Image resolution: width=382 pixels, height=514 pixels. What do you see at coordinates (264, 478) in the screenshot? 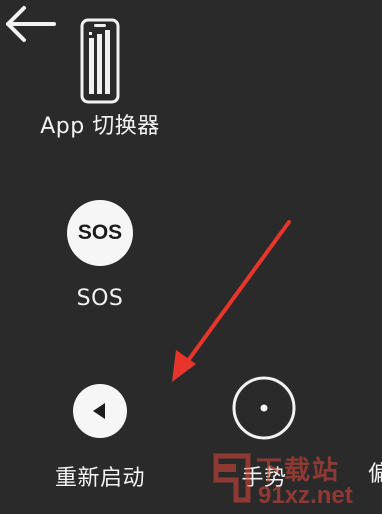
I see `gestures-label: 手势` at bounding box center [264, 478].